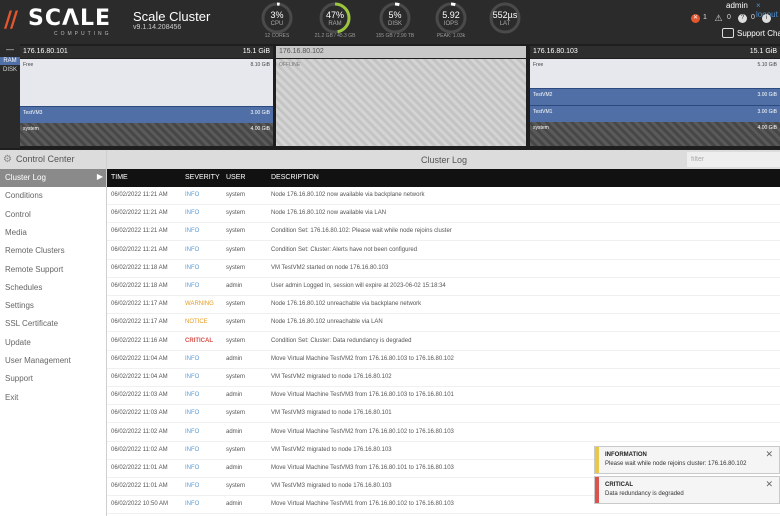 Image resolution: width=780 pixels, height=516 pixels. I want to click on node-header: 176.16.80.103 15.1 GiB, so click(655, 52).